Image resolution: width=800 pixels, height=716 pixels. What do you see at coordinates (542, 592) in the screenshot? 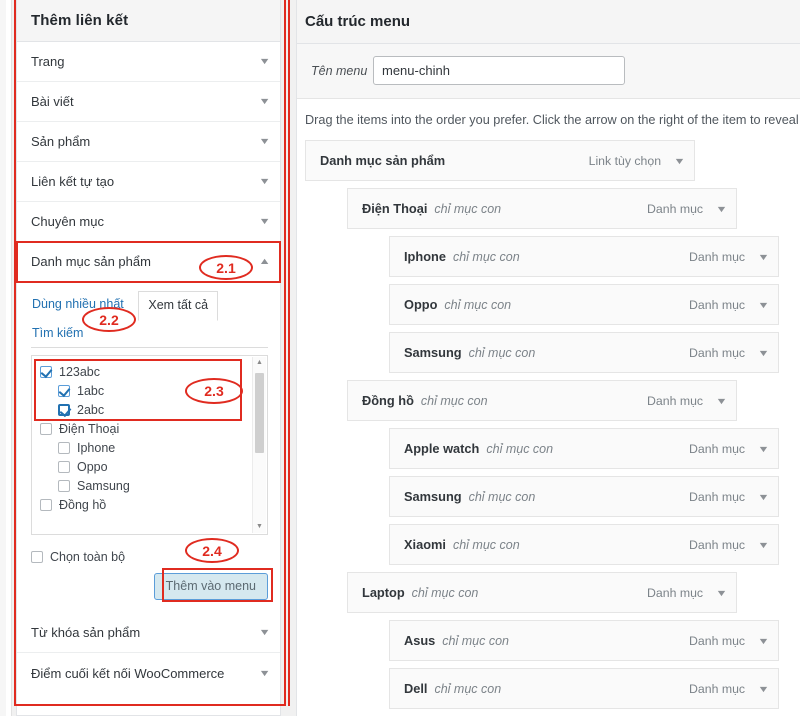
I see `menu-item-row: Laptop chỉ mục con Danh mục ▼` at bounding box center [542, 592].